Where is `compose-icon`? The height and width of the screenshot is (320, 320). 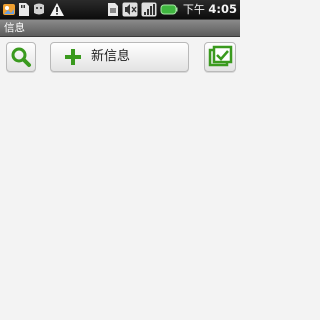
compose-icon is located at coordinates (220, 56).